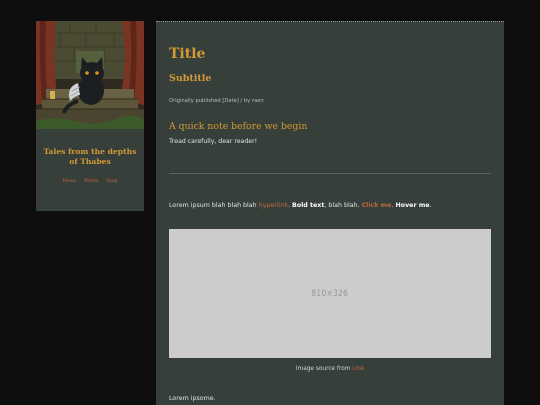 This screenshot has height=405, width=540. Describe the element at coordinates (412, 205) in the screenshot. I see `hover-me-text: Hover me` at that location.